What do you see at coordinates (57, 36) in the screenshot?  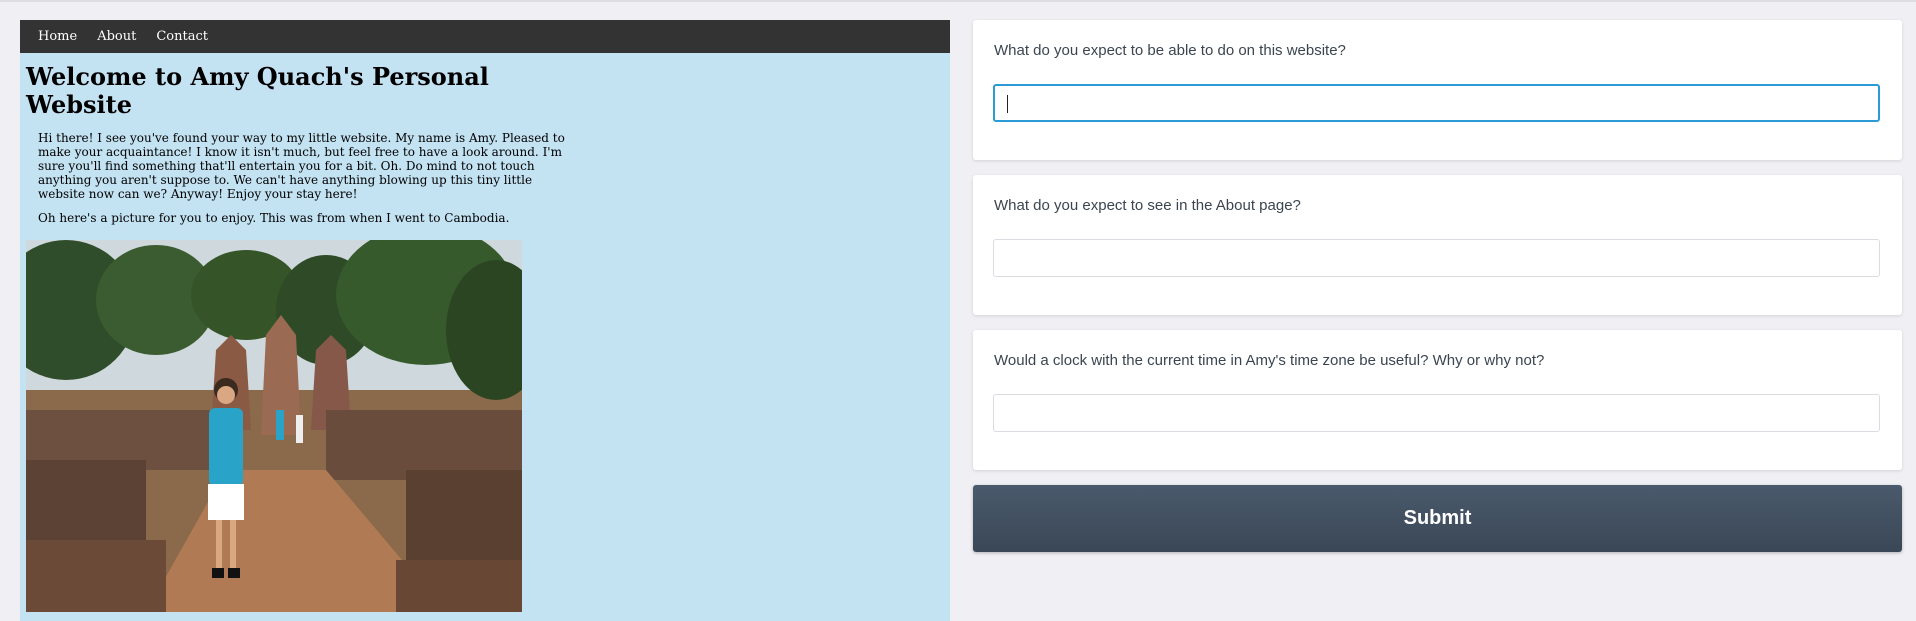 I see `nav-link-home: Home` at bounding box center [57, 36].